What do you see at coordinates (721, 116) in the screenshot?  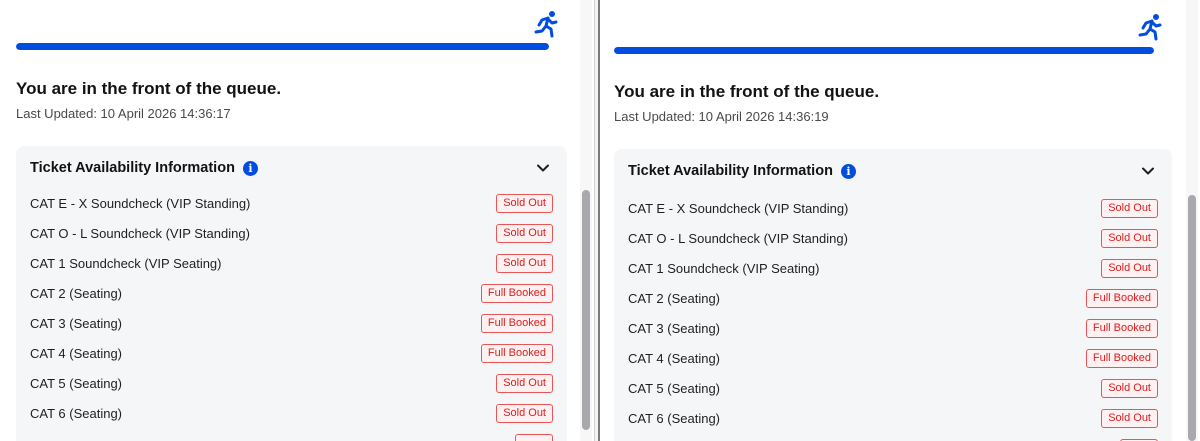 I see `last-updated-text: Last Updated: 10 April 2026 14:36:19` at bounding box center [721, 116].